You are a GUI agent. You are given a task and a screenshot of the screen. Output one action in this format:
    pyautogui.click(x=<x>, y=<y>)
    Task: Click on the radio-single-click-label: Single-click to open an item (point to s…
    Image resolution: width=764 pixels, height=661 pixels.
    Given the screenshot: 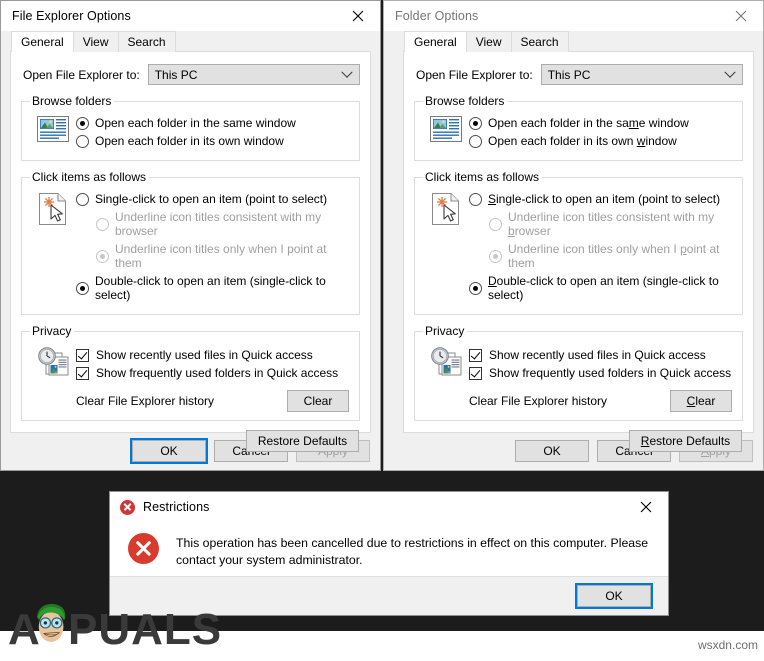 What is the action you would take?
    pyautogui.click(x=604, y=199)
    